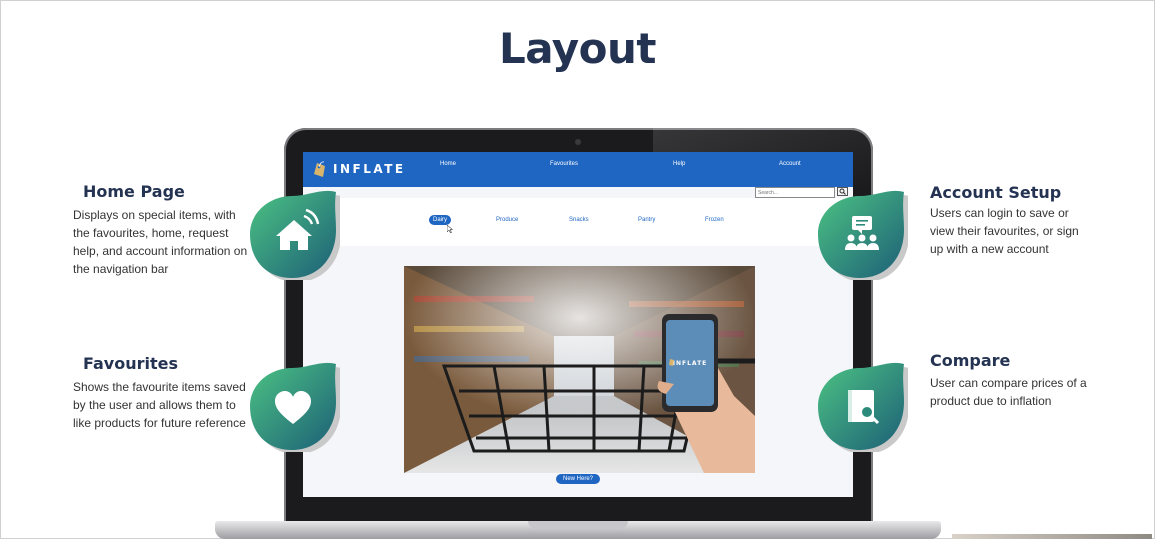 The image size is (1155, 539). Describe the element at coordinates (295, 235) in the screenshot. I see `home-feature-badge` at that location.